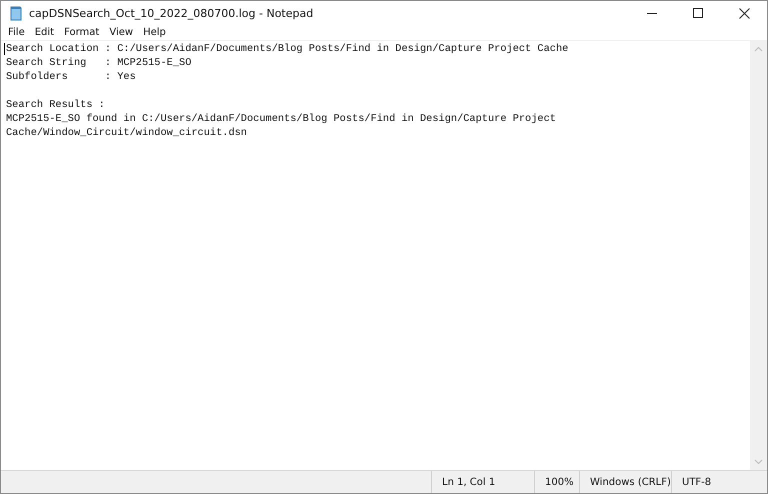 The image size is (768, 494). I want to click on menu-item: Help, so click(154, 32).